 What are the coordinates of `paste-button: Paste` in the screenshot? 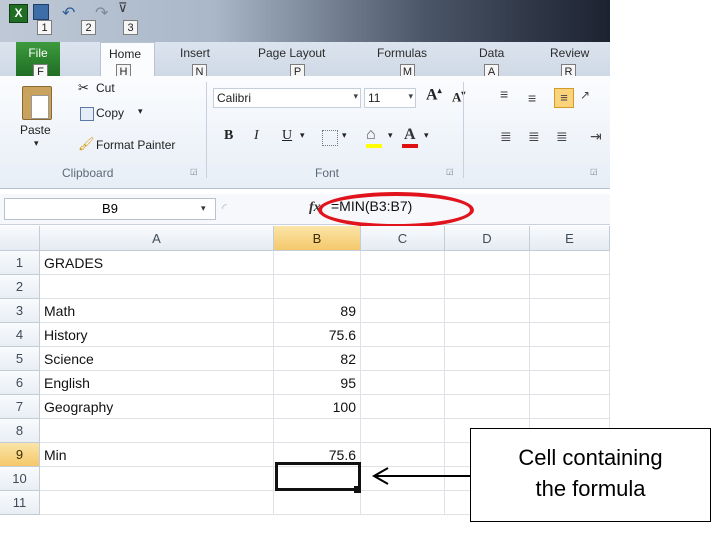 It's located at (35, 130).